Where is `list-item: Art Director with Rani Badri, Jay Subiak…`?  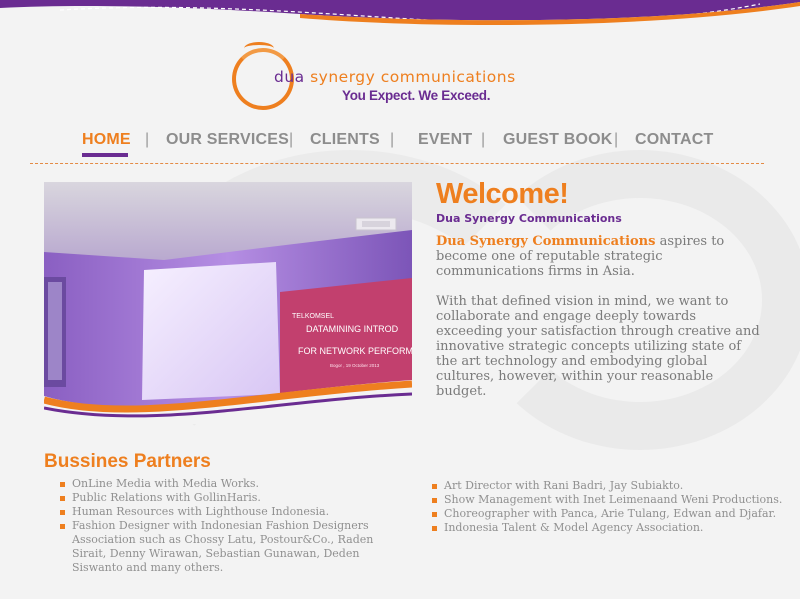 list-item: Art Director with Rani Badri, Jay Subiak… is located at coordinates (612, 486).